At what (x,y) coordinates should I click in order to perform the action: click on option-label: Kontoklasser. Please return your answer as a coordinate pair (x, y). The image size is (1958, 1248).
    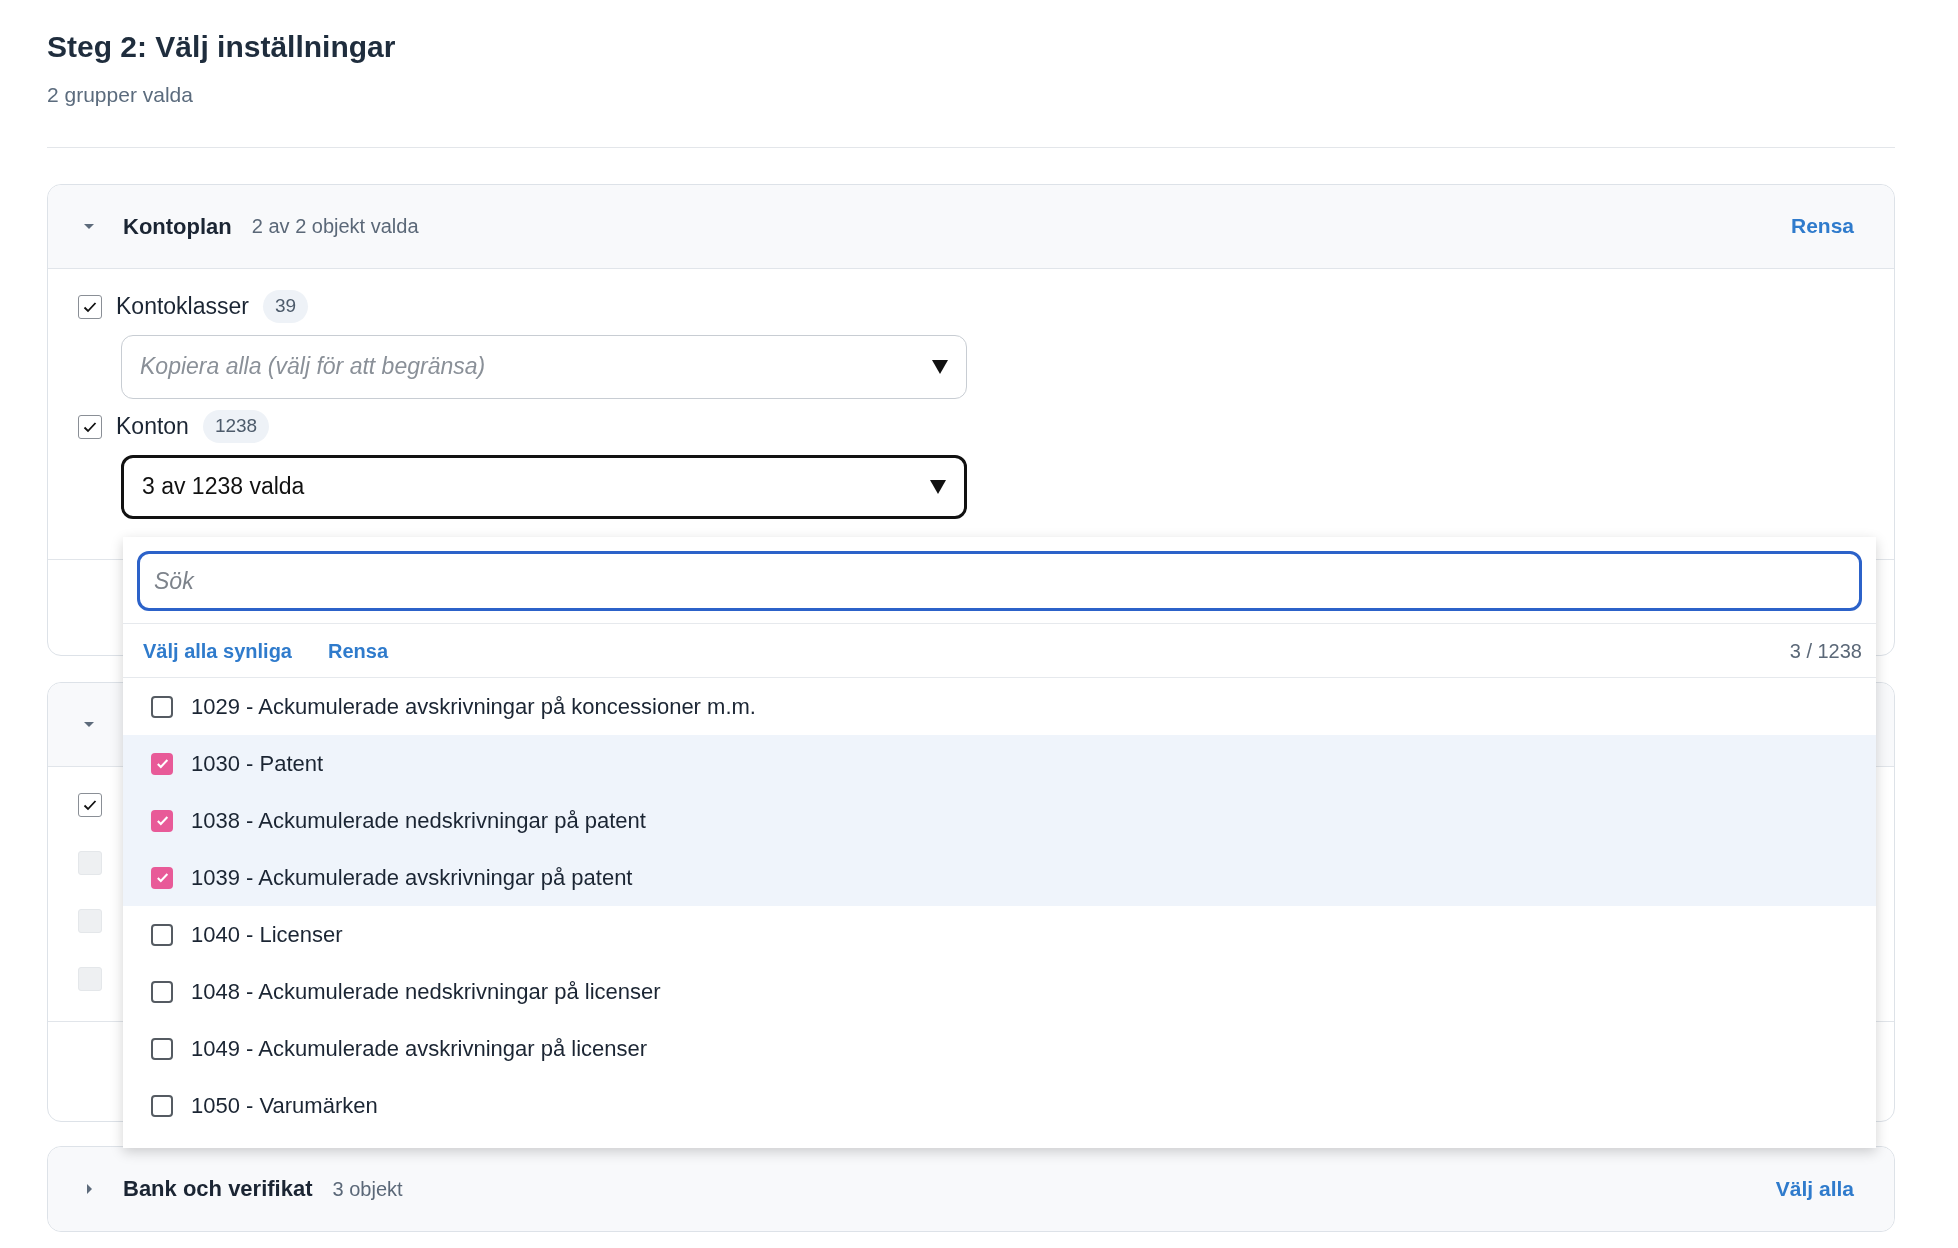
    Looking at the image, I should click on (182, 307).